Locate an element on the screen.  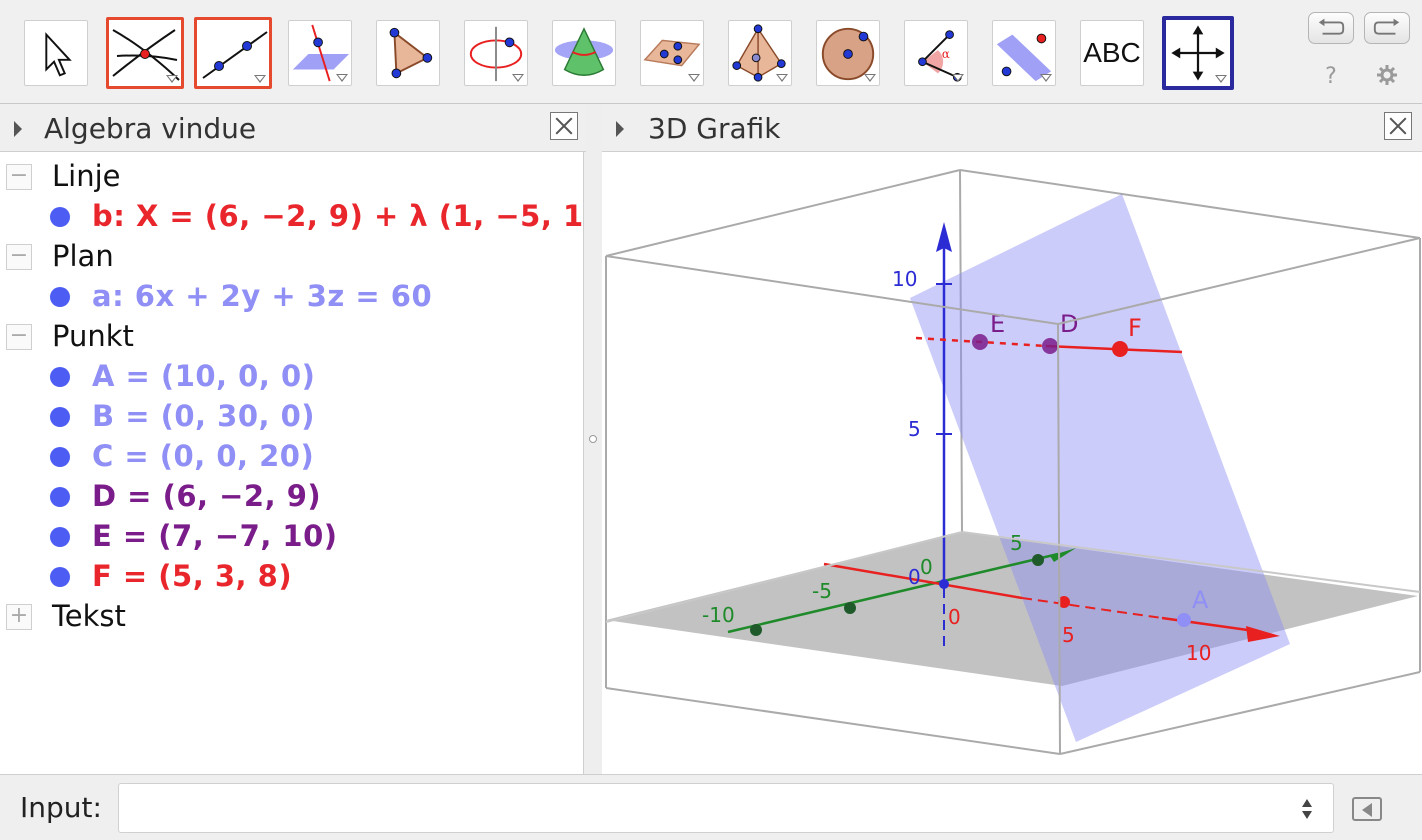
toolbar: α ABC ? is located at coordinates (711, 52).